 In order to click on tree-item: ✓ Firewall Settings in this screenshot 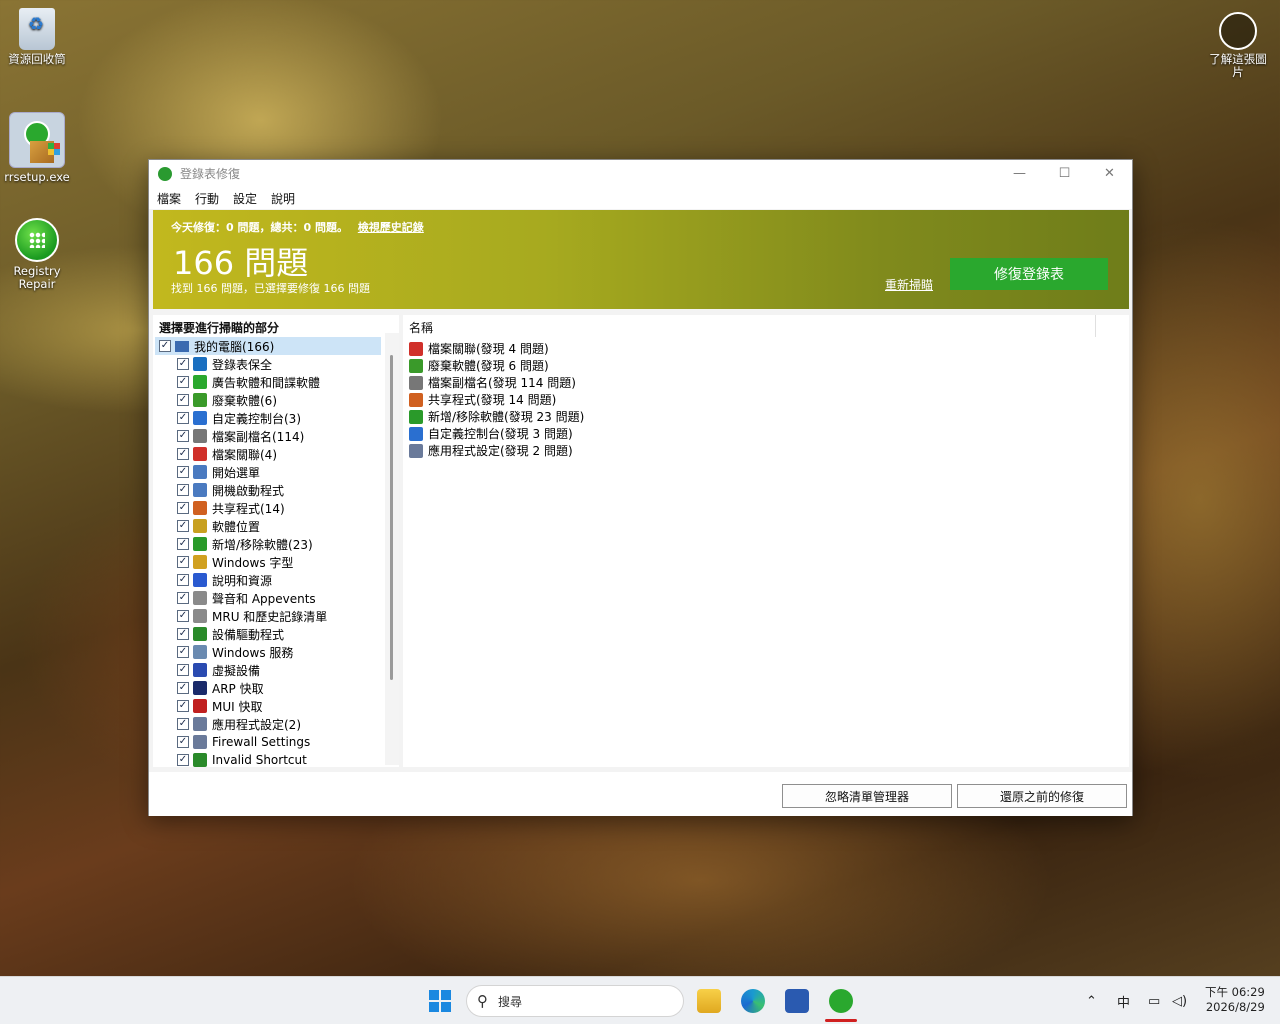, I will do `click(243, 742)`.